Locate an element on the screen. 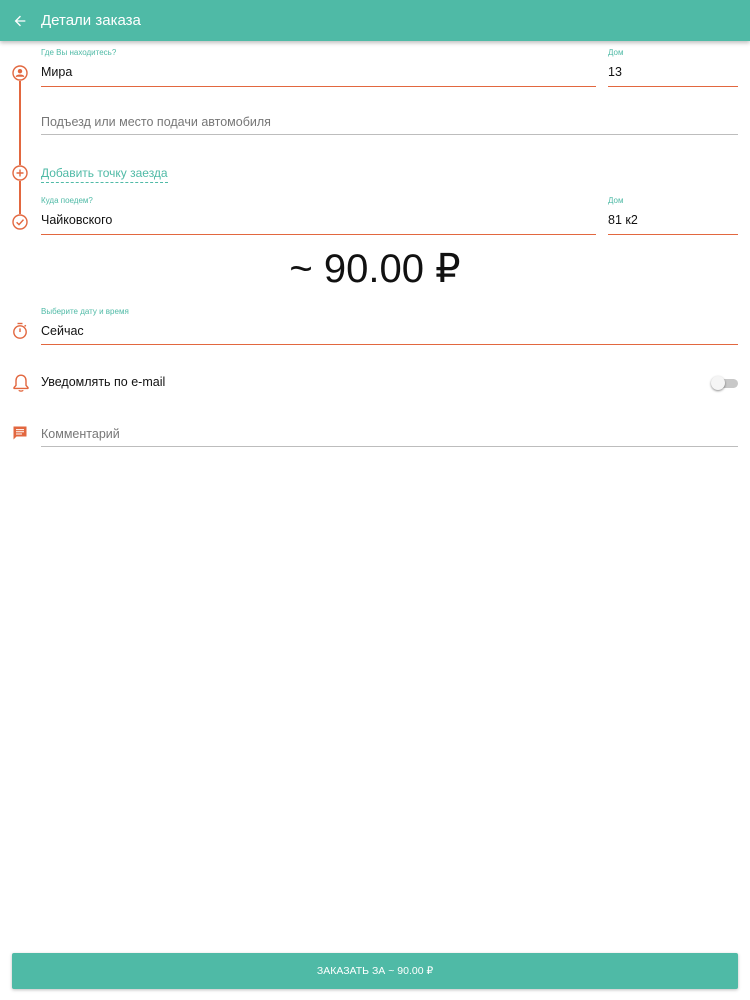 The image size is (750, 1000). from-house-label: Дом is located at coordinates (616, 52).